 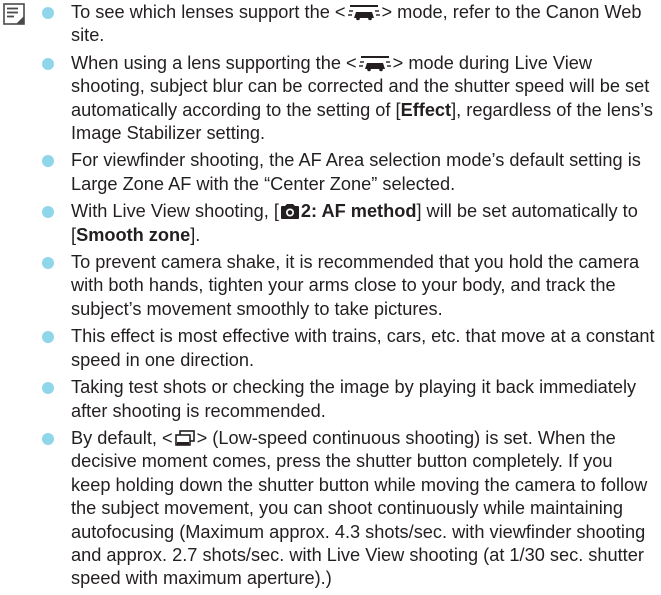 What do you see at coordinates (184, 438) in the screenshot?
I see `low-speed-continuous-icon` at bounding box center [184, 438].